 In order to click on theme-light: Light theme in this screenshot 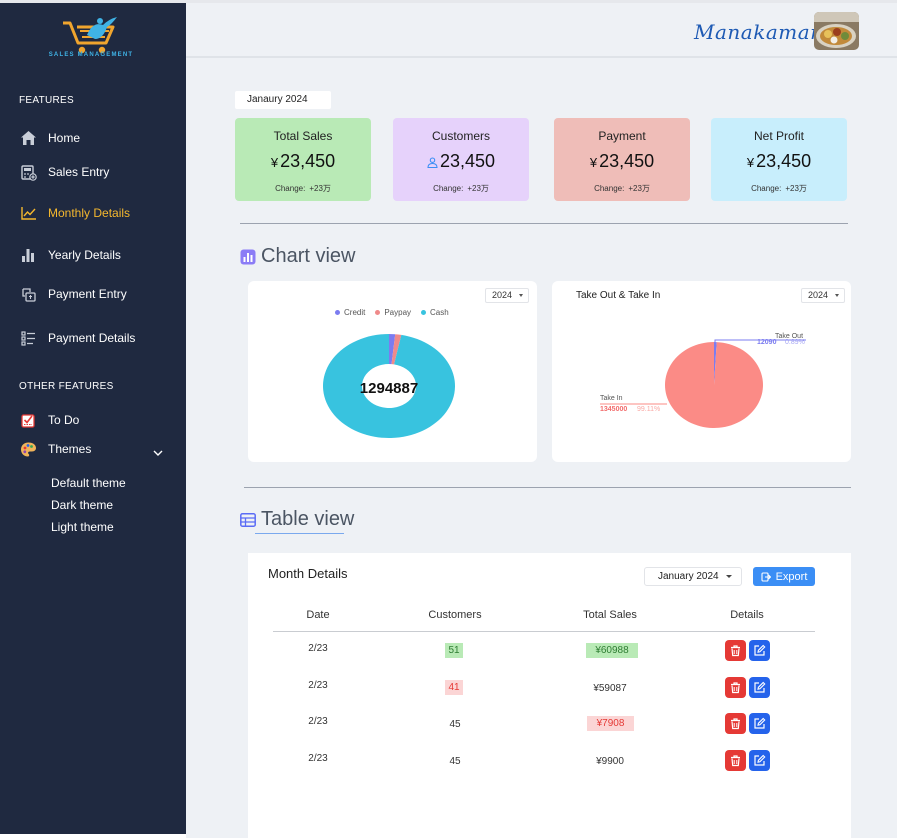, I will do `click(82, 527)`.